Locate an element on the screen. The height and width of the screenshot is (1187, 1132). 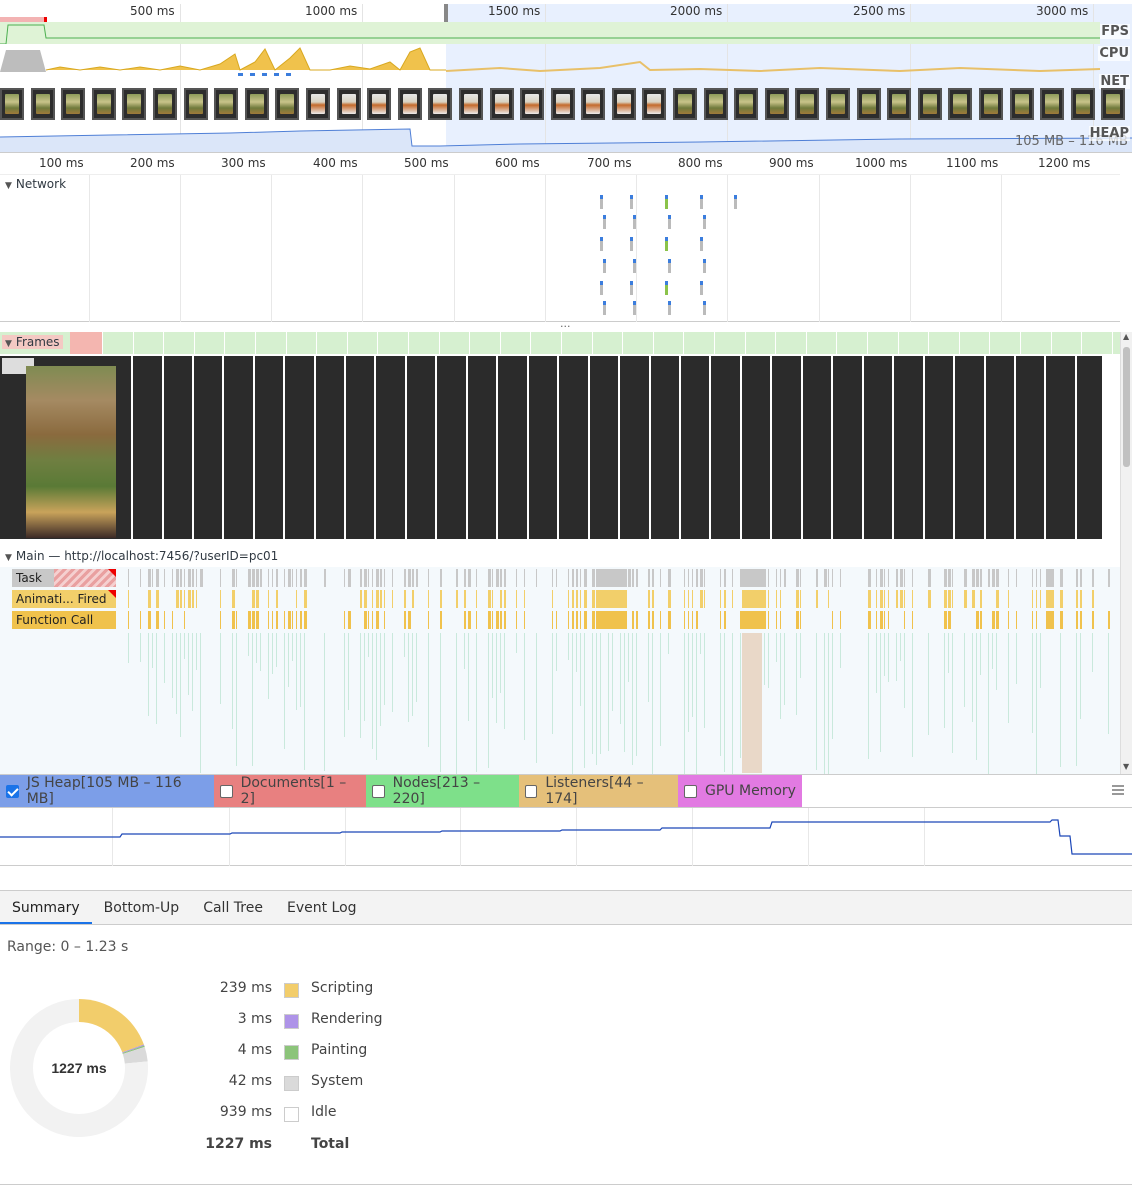
checkbox is located at coordinates (226, 791).